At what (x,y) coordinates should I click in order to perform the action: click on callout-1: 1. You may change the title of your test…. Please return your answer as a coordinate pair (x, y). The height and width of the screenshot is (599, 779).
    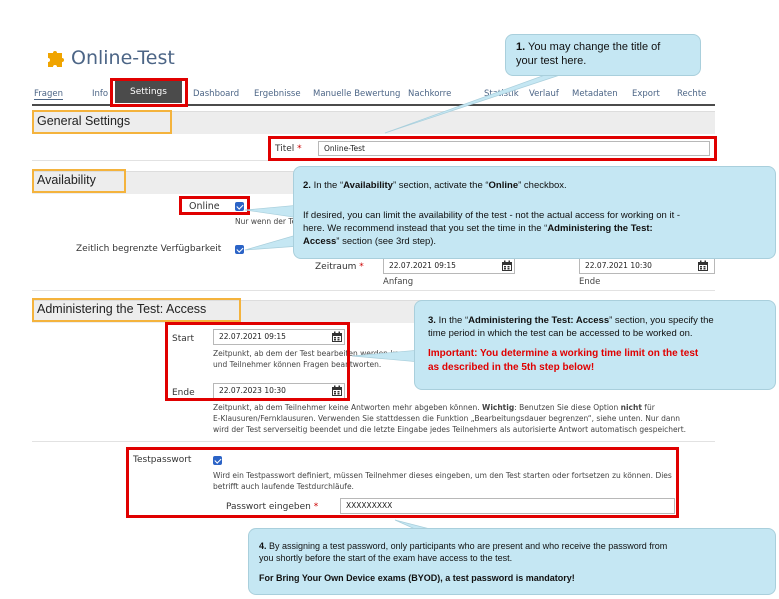
    Looking at the image, I should click on (603, 55).